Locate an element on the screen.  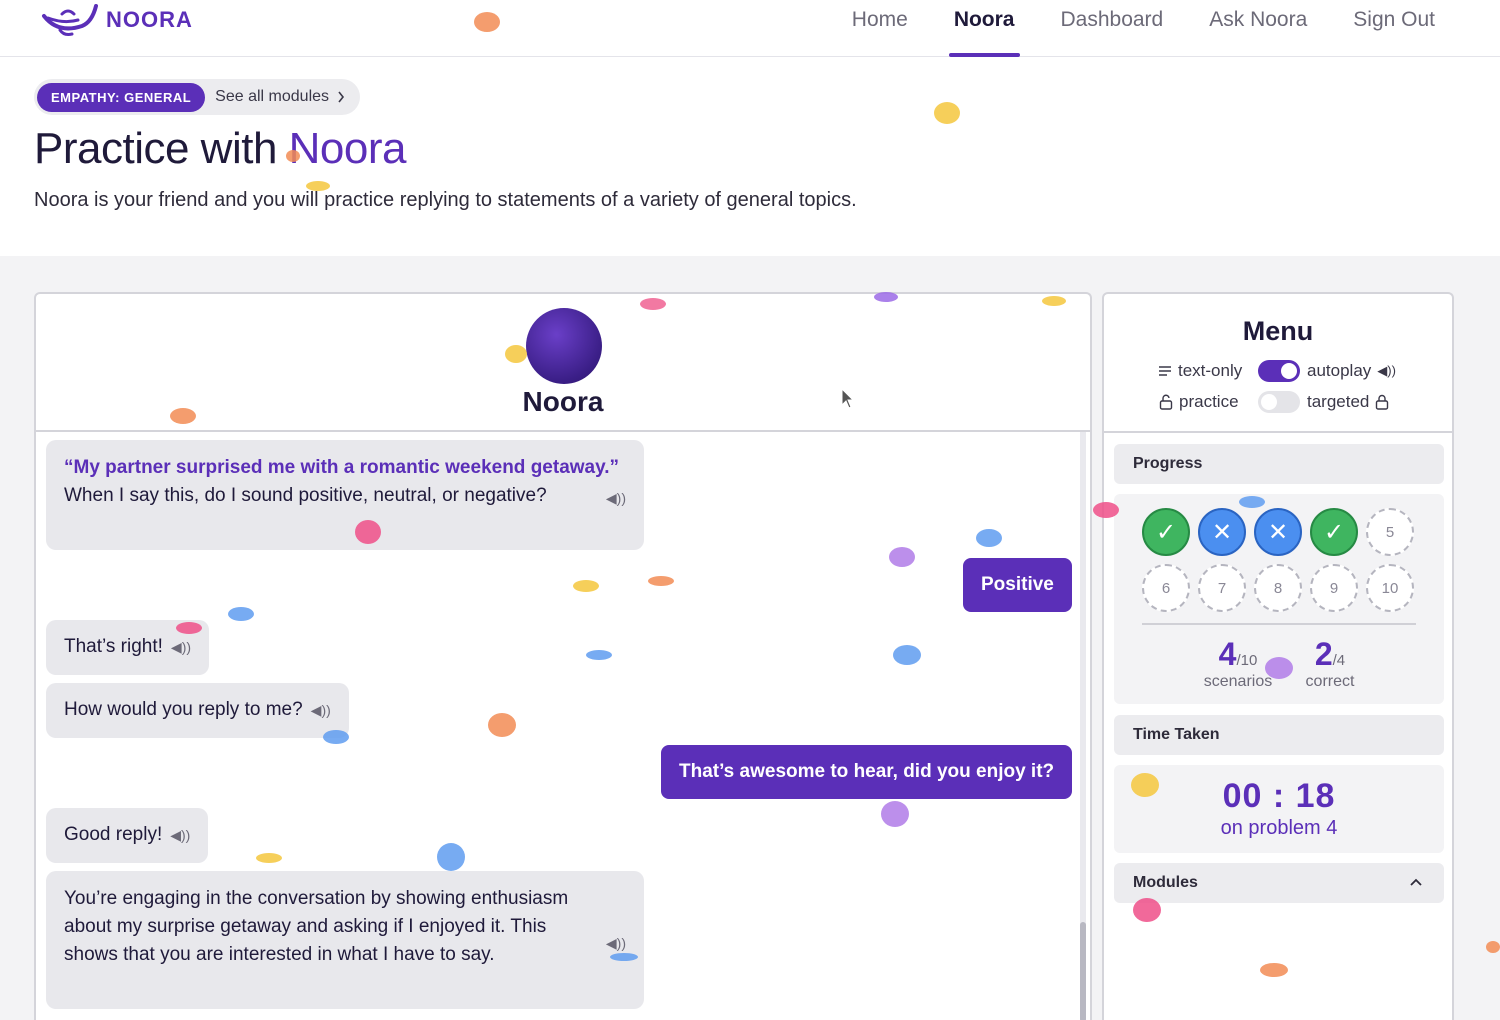
page-title-accent: Noora is located at coordinates (347, 148).